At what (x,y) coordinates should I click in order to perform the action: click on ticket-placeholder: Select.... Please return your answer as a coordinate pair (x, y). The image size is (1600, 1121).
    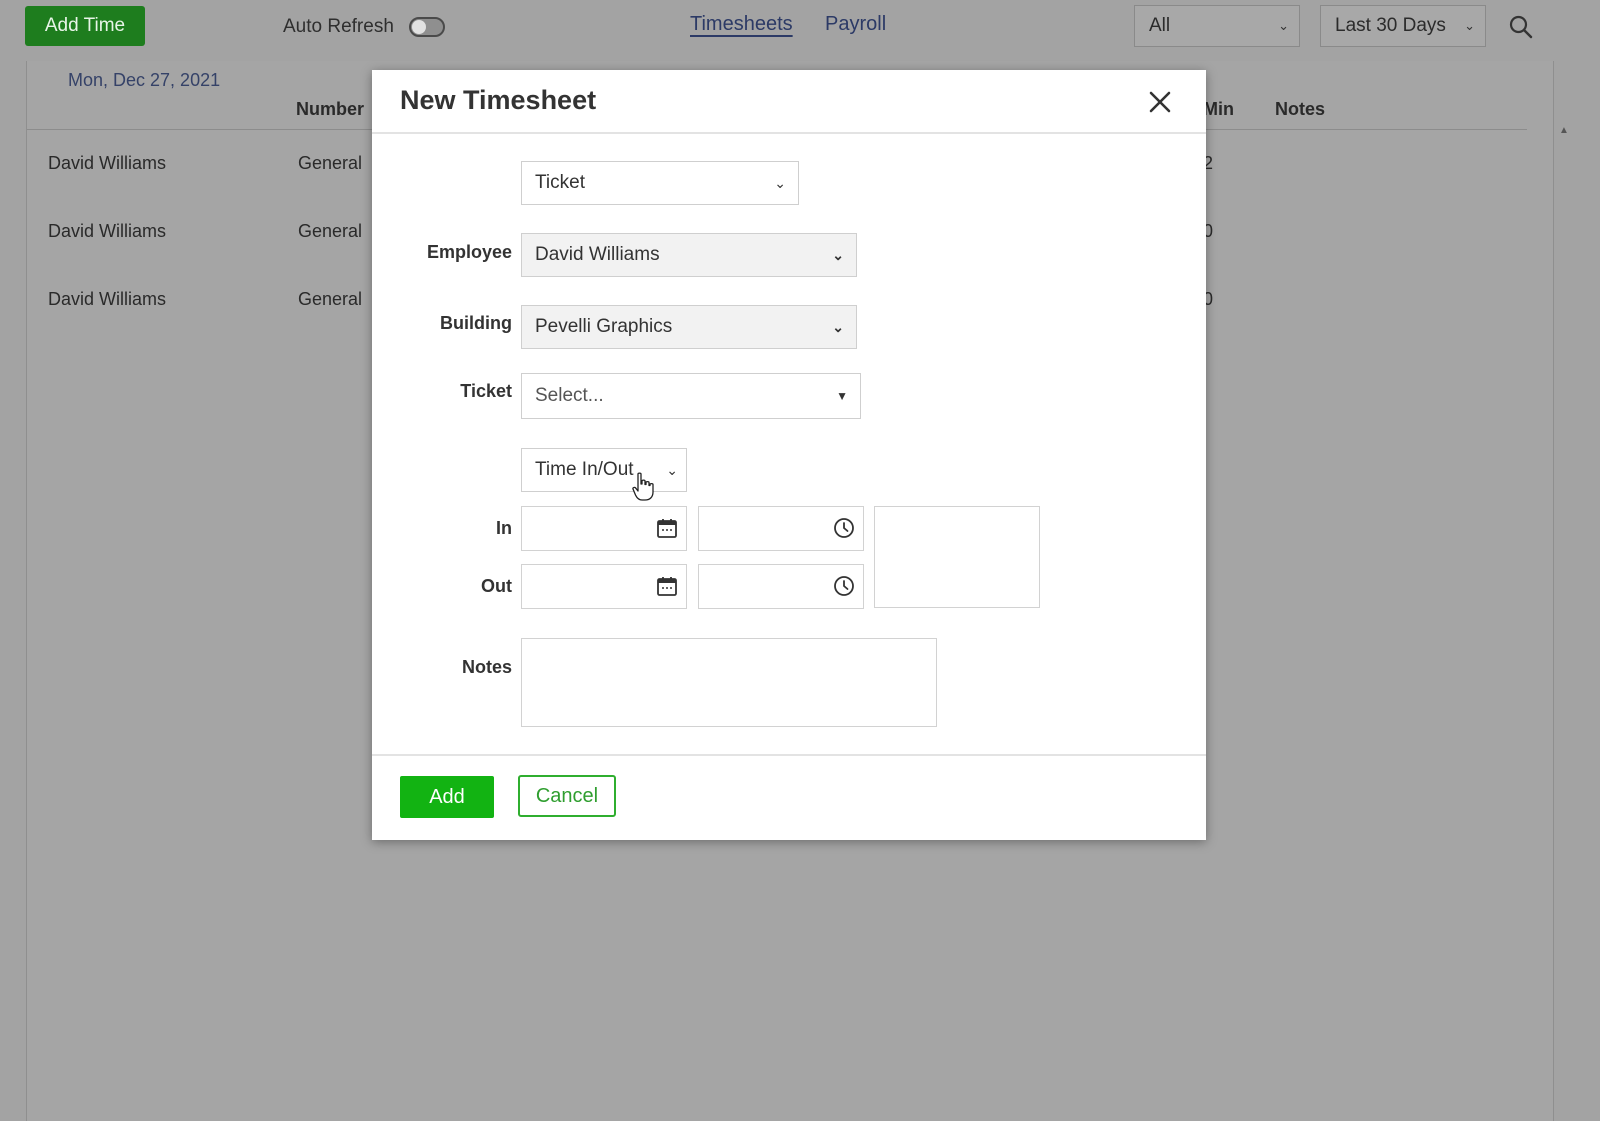
    Looking at the image, I should click on (569, 395).